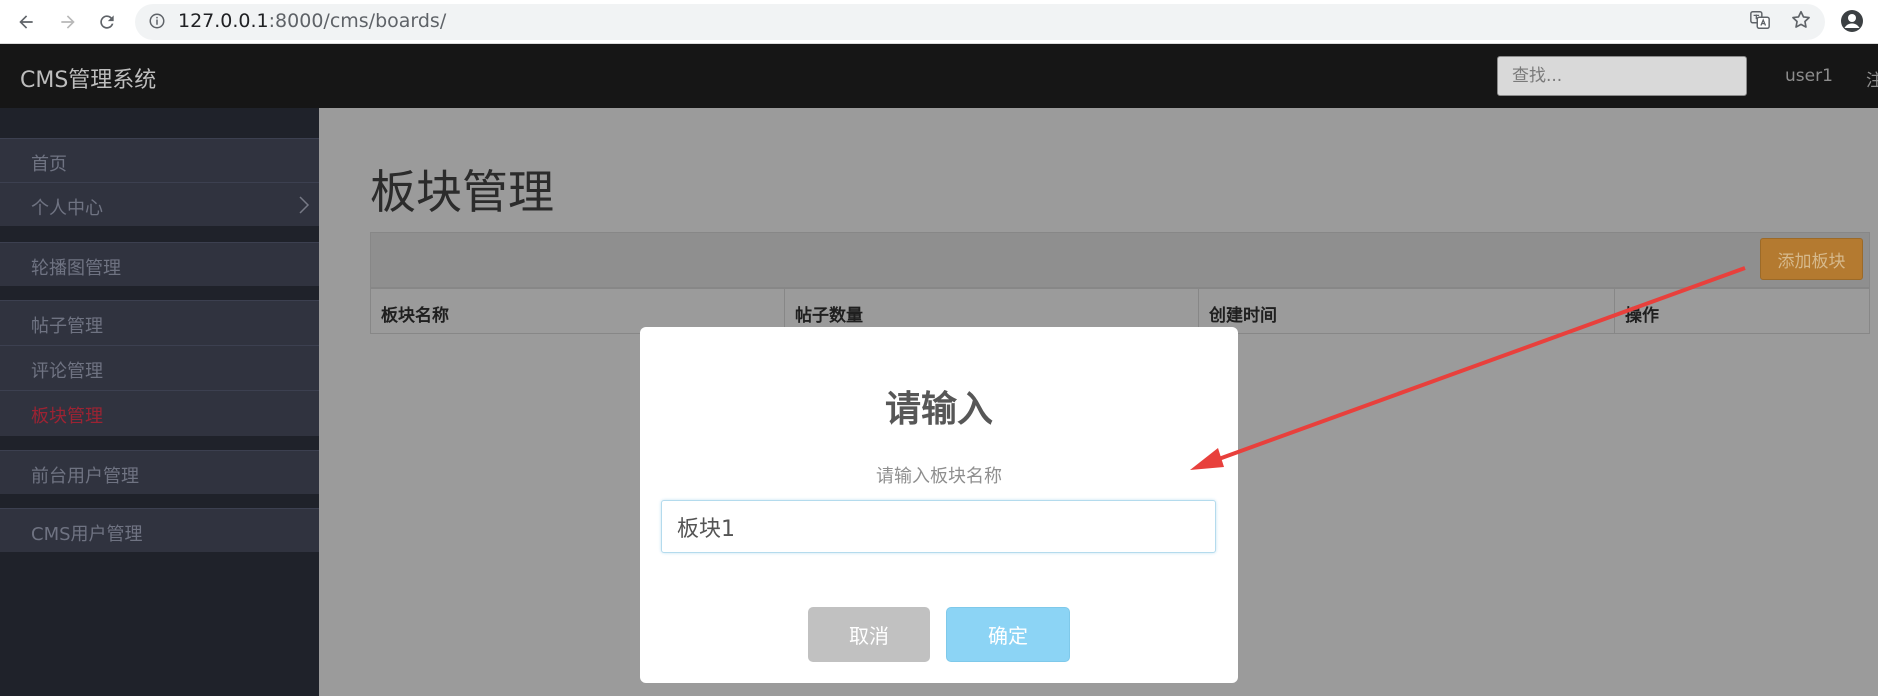 The width and height of the screenshot is (1878, 696). I want to click on sidebar-item-home: 首页, so click(159, 160).